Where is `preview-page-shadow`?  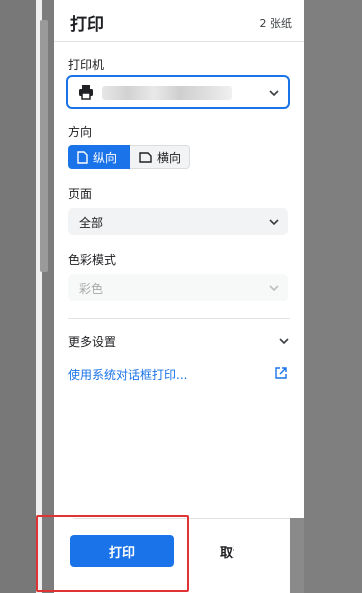 preview-page-shadow is located at coordinates (20, 296).